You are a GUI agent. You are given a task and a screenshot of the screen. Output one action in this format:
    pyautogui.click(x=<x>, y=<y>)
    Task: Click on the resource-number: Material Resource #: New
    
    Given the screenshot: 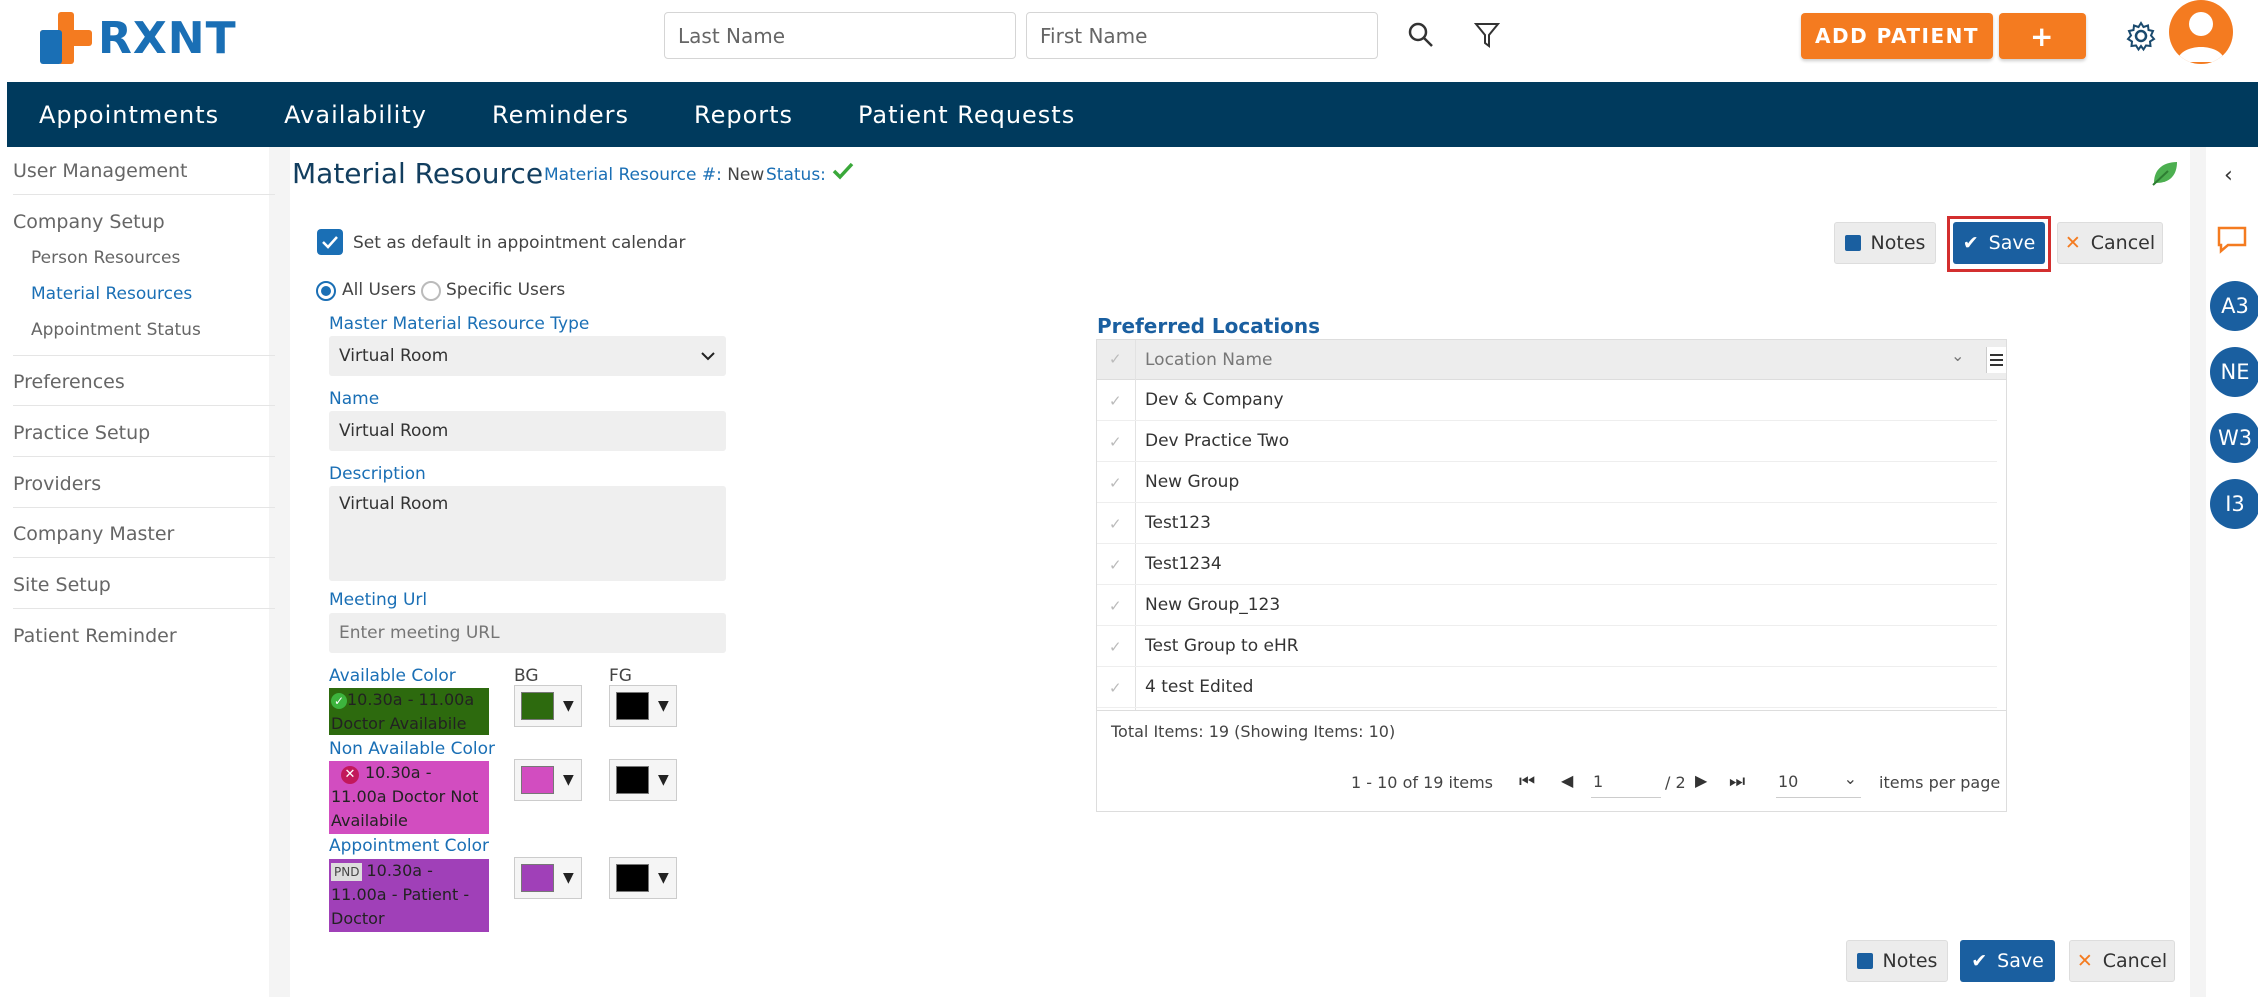 What is the action you would take?
    pyautogui.click(x=654, y=175)
    